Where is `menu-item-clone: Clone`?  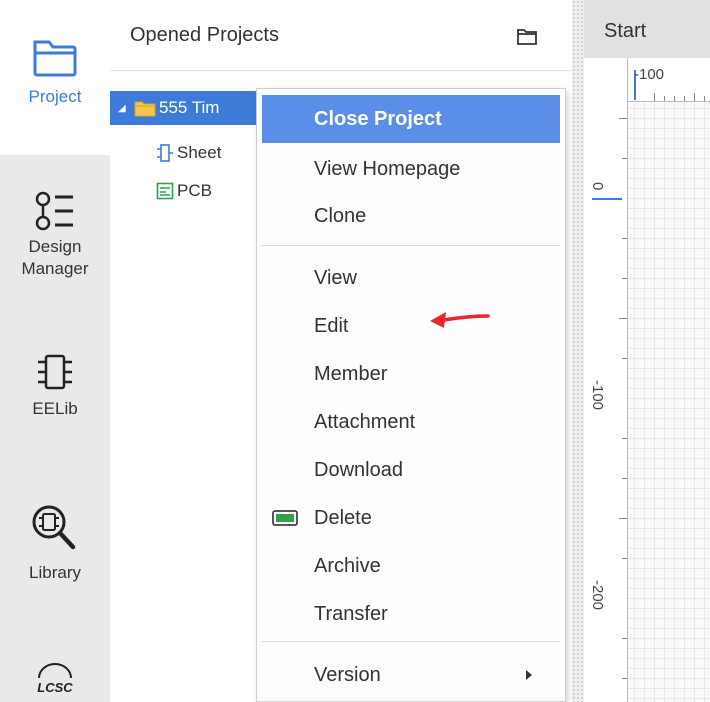
menu-item-clone: Clone is located at coordinates (411, 216).